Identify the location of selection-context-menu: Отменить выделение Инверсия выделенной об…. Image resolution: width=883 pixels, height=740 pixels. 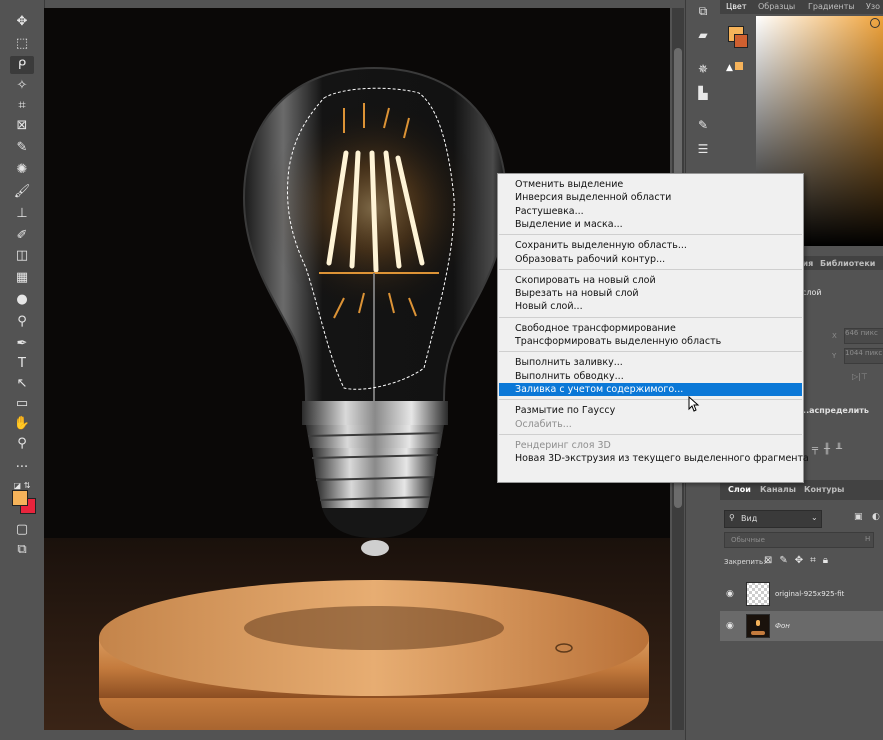
(653, 328).